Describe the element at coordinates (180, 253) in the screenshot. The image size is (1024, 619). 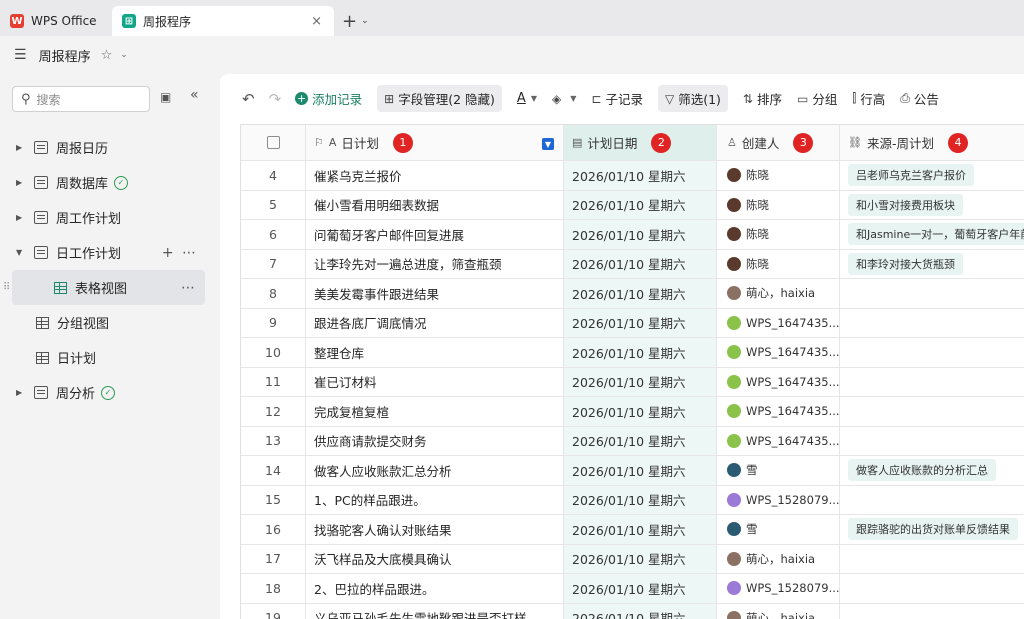
I see `add-view-more-icons: + ⋯` at that location.